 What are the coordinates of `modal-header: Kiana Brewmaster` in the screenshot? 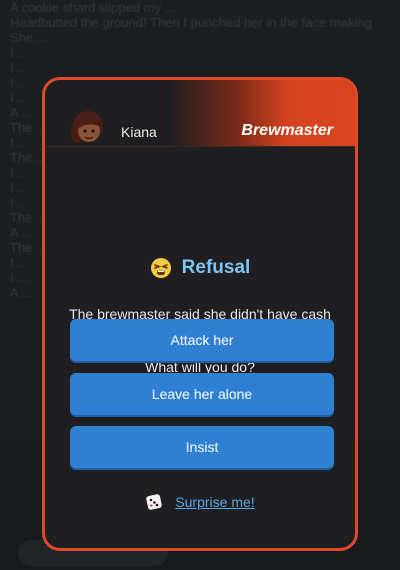 It's located at (200, 113).